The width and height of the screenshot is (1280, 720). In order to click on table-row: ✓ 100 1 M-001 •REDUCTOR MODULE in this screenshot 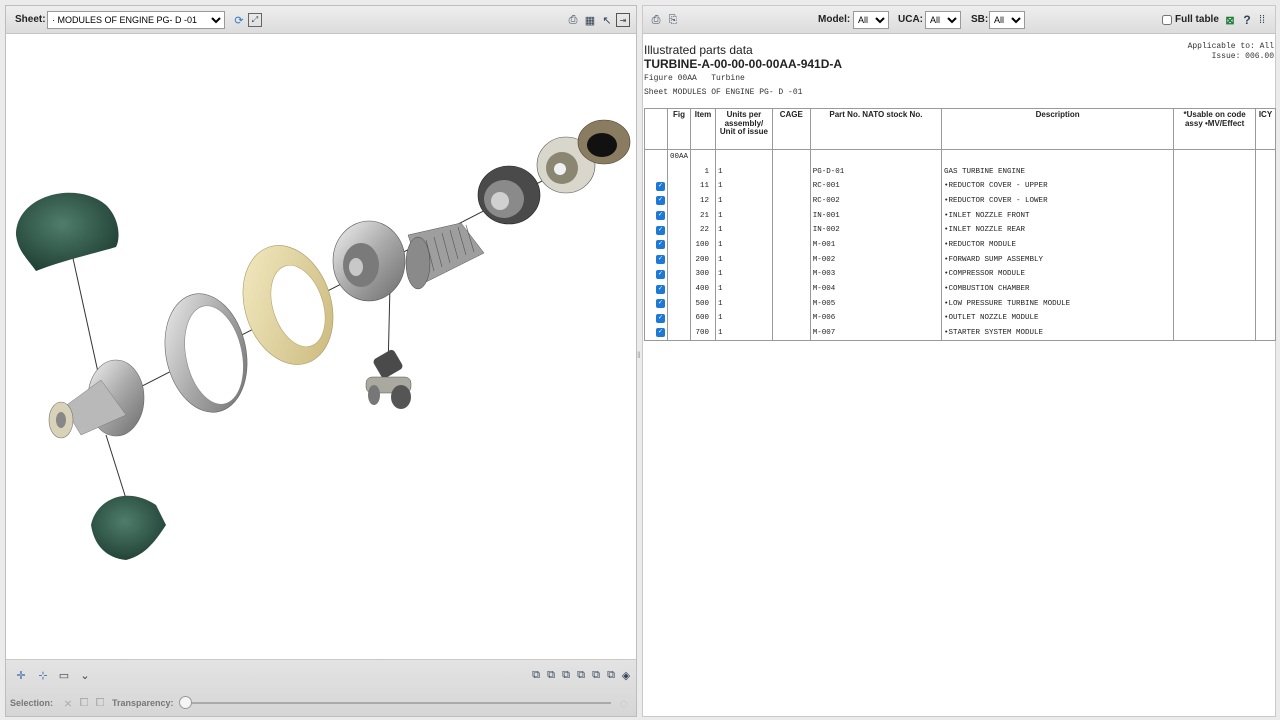, I will do `click(960, 245)`.